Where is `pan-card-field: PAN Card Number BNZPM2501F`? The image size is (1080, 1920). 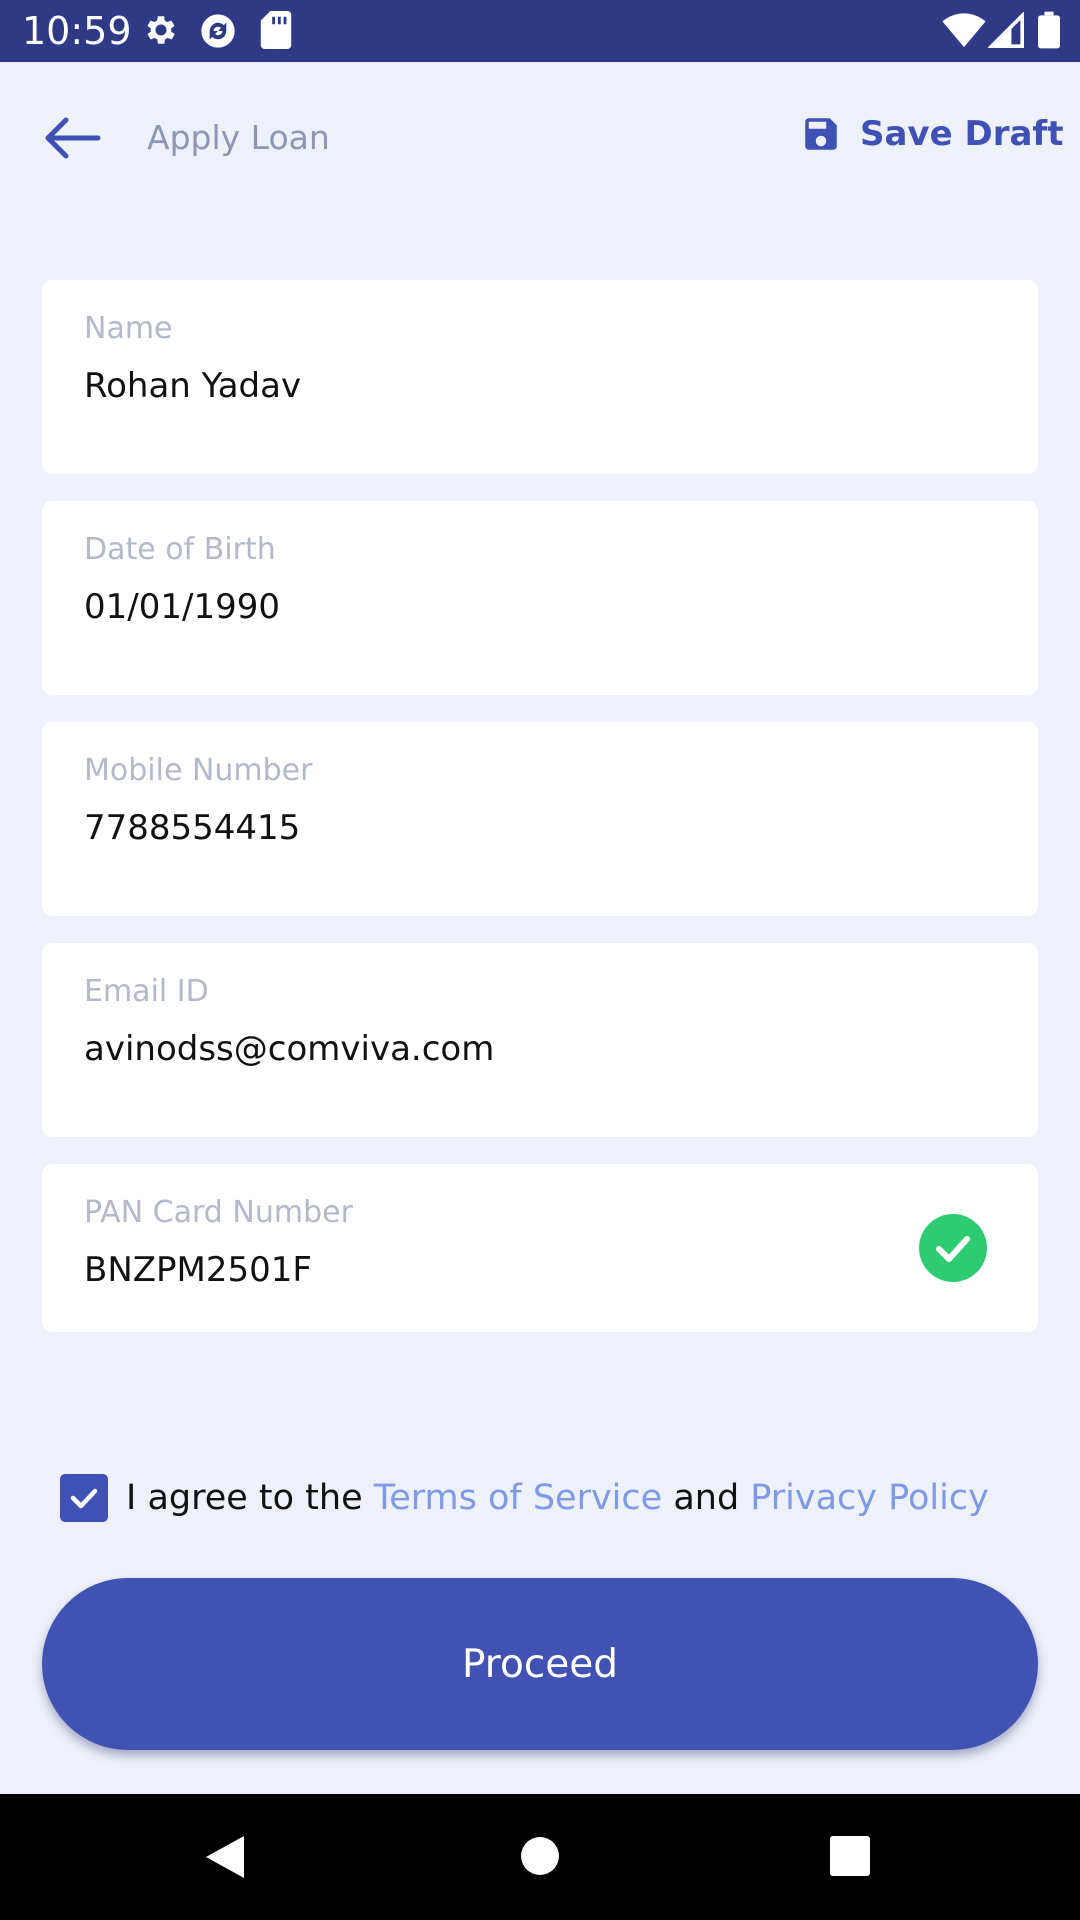 pan-card-field: PAN Card Number BNZPM2501F is located at coordinates (540, 1248).